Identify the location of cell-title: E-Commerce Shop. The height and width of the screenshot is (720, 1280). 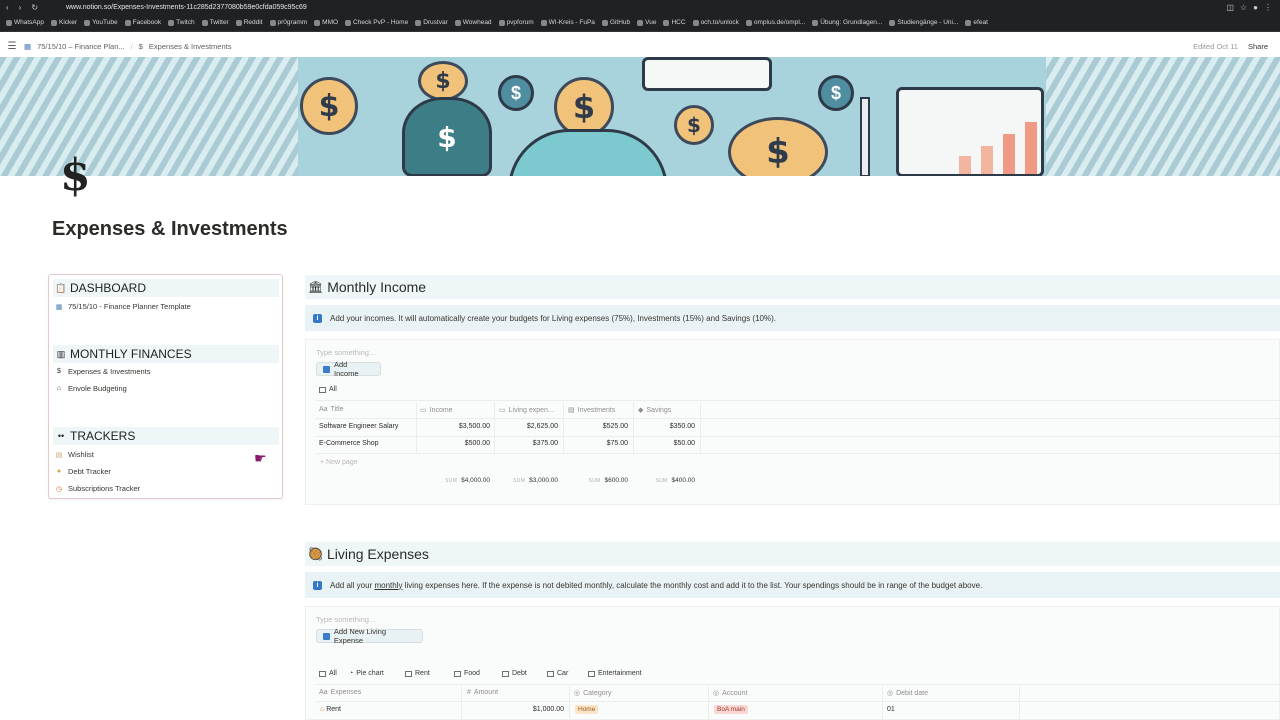
(349, 443).